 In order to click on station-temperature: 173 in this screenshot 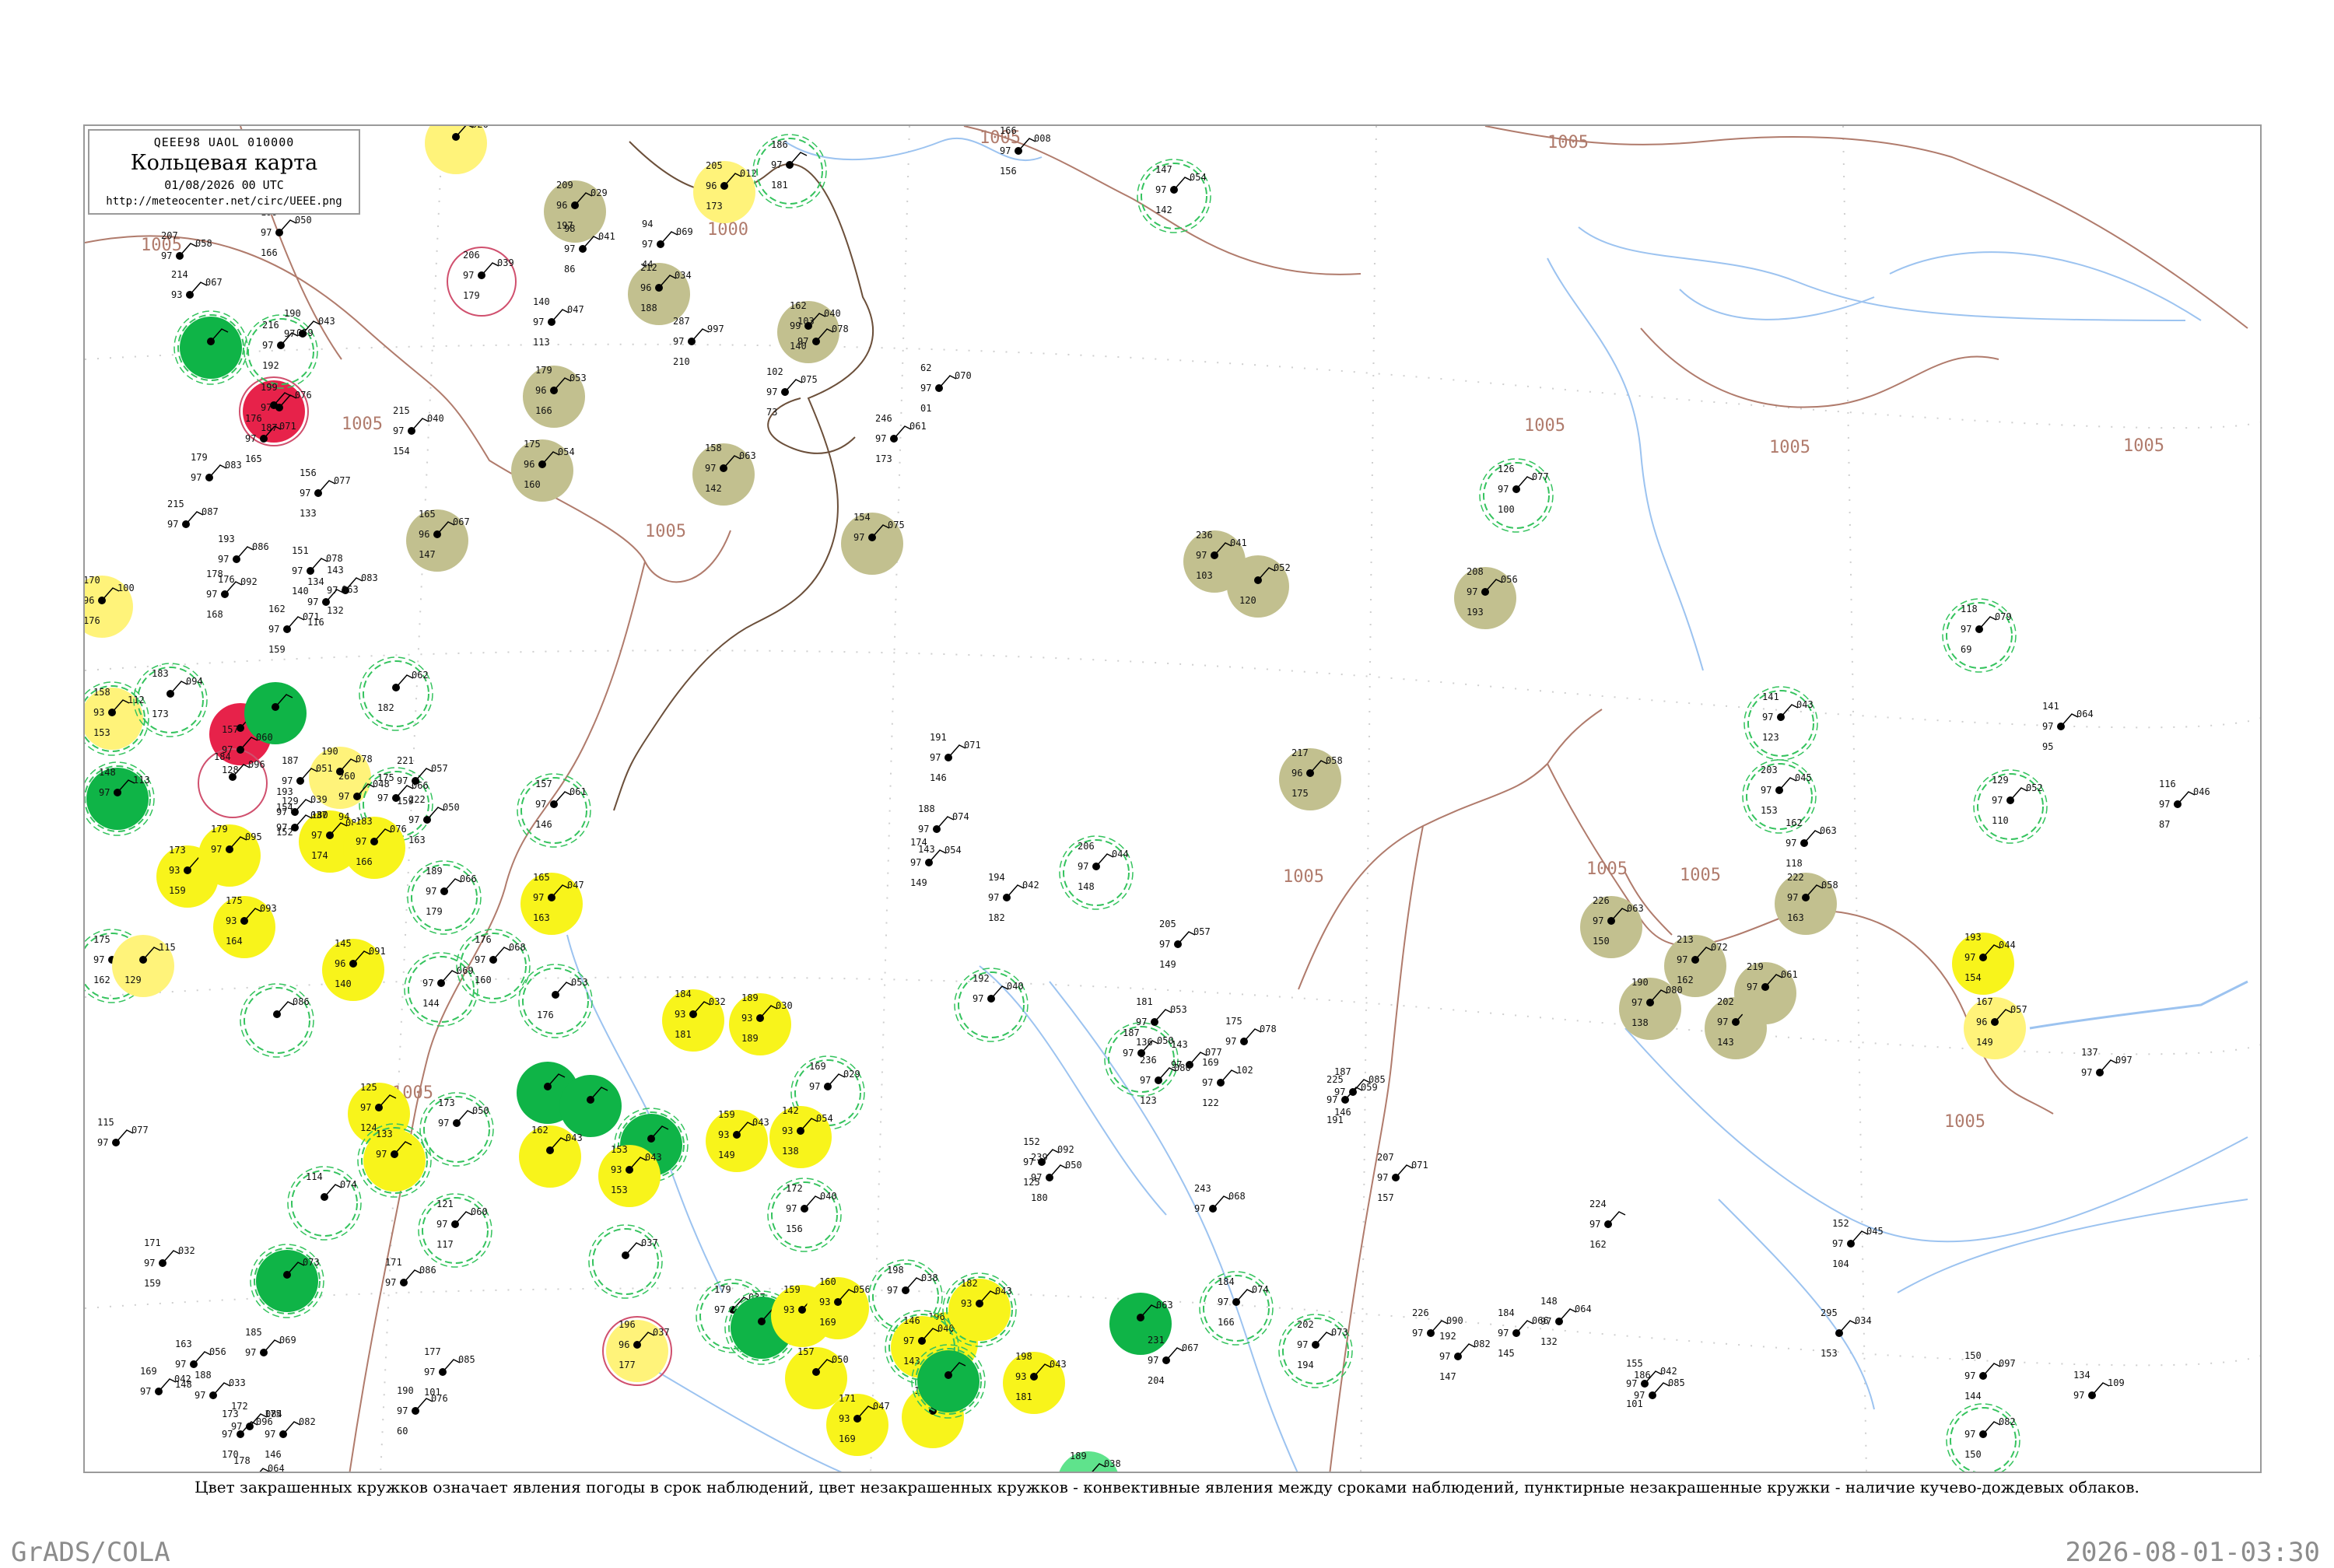, I will do `click(178, 850)`.